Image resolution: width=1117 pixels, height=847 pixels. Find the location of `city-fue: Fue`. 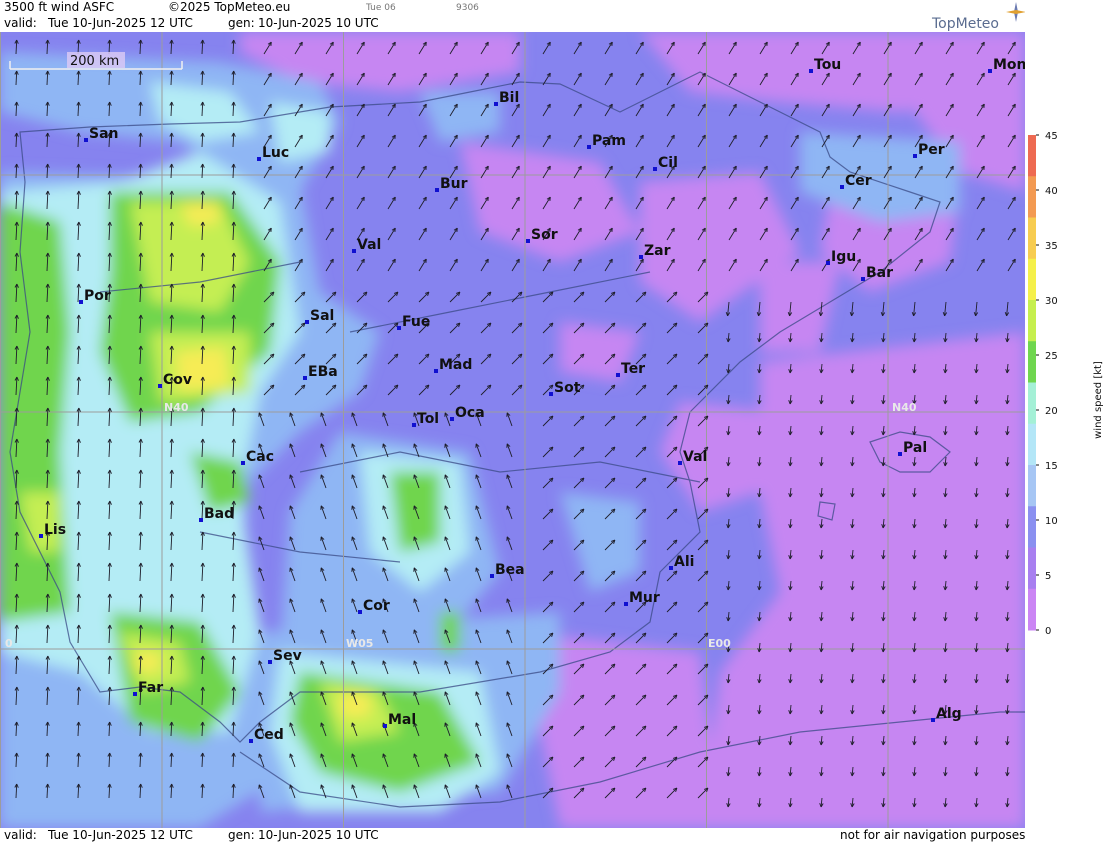

city-fue: Fue is located at coordinates (413, 322).